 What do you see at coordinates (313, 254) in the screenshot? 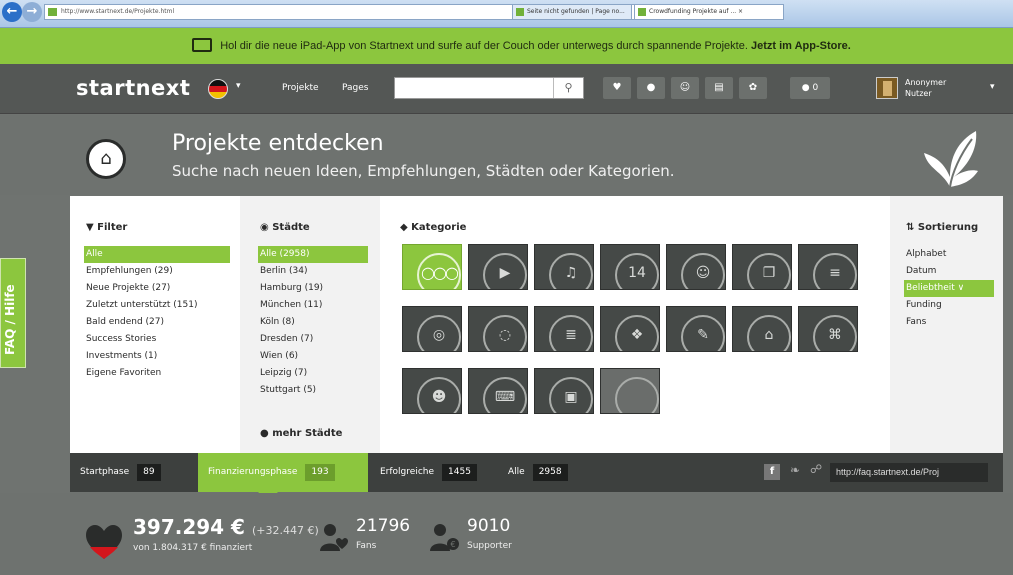
I see `city-item-alle: Alle (2958)` at bounding box center [313, 254].